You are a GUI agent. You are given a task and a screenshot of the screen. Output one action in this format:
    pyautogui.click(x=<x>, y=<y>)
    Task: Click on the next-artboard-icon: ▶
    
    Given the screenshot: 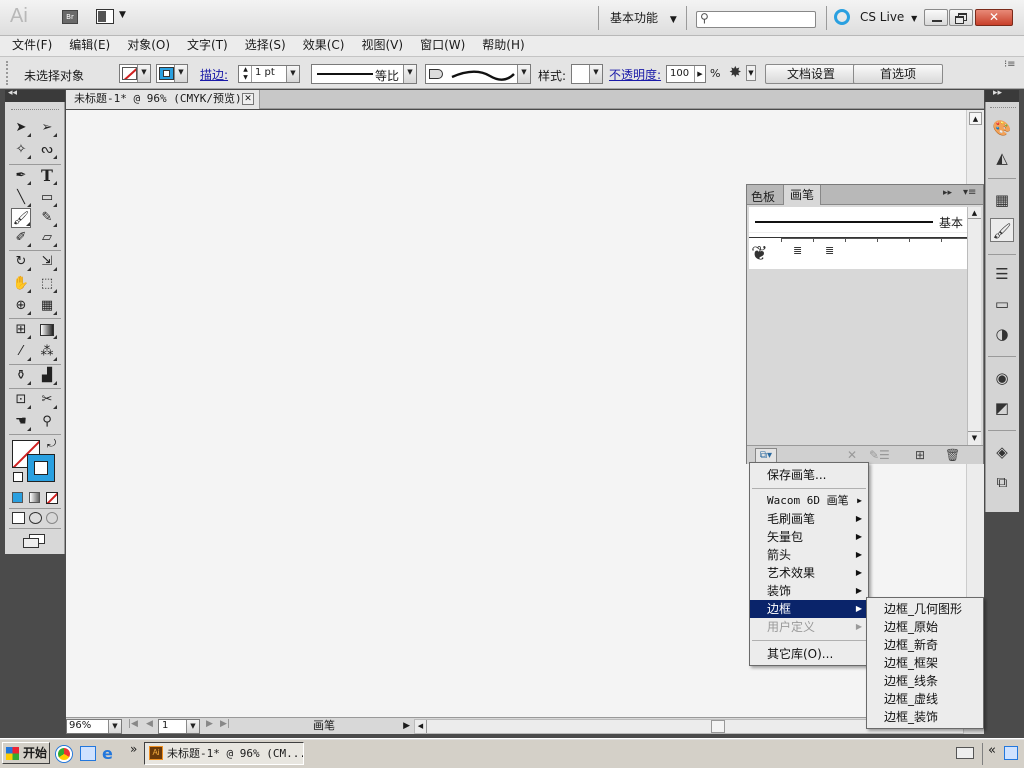 What is the action you would take?
    pyautogui.click(x=209, y=724)
    